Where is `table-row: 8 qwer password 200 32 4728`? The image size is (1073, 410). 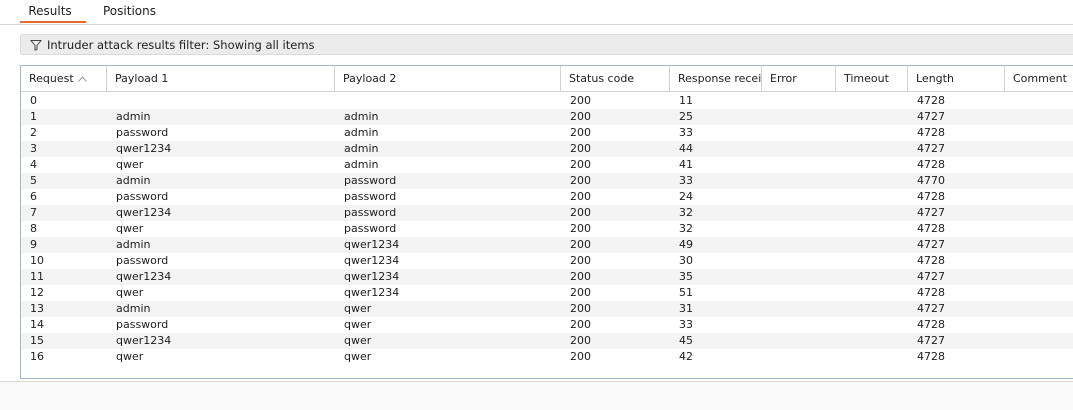 table-row: 8 qwer password 200 32 4728 is located at coordinates (547, 229).